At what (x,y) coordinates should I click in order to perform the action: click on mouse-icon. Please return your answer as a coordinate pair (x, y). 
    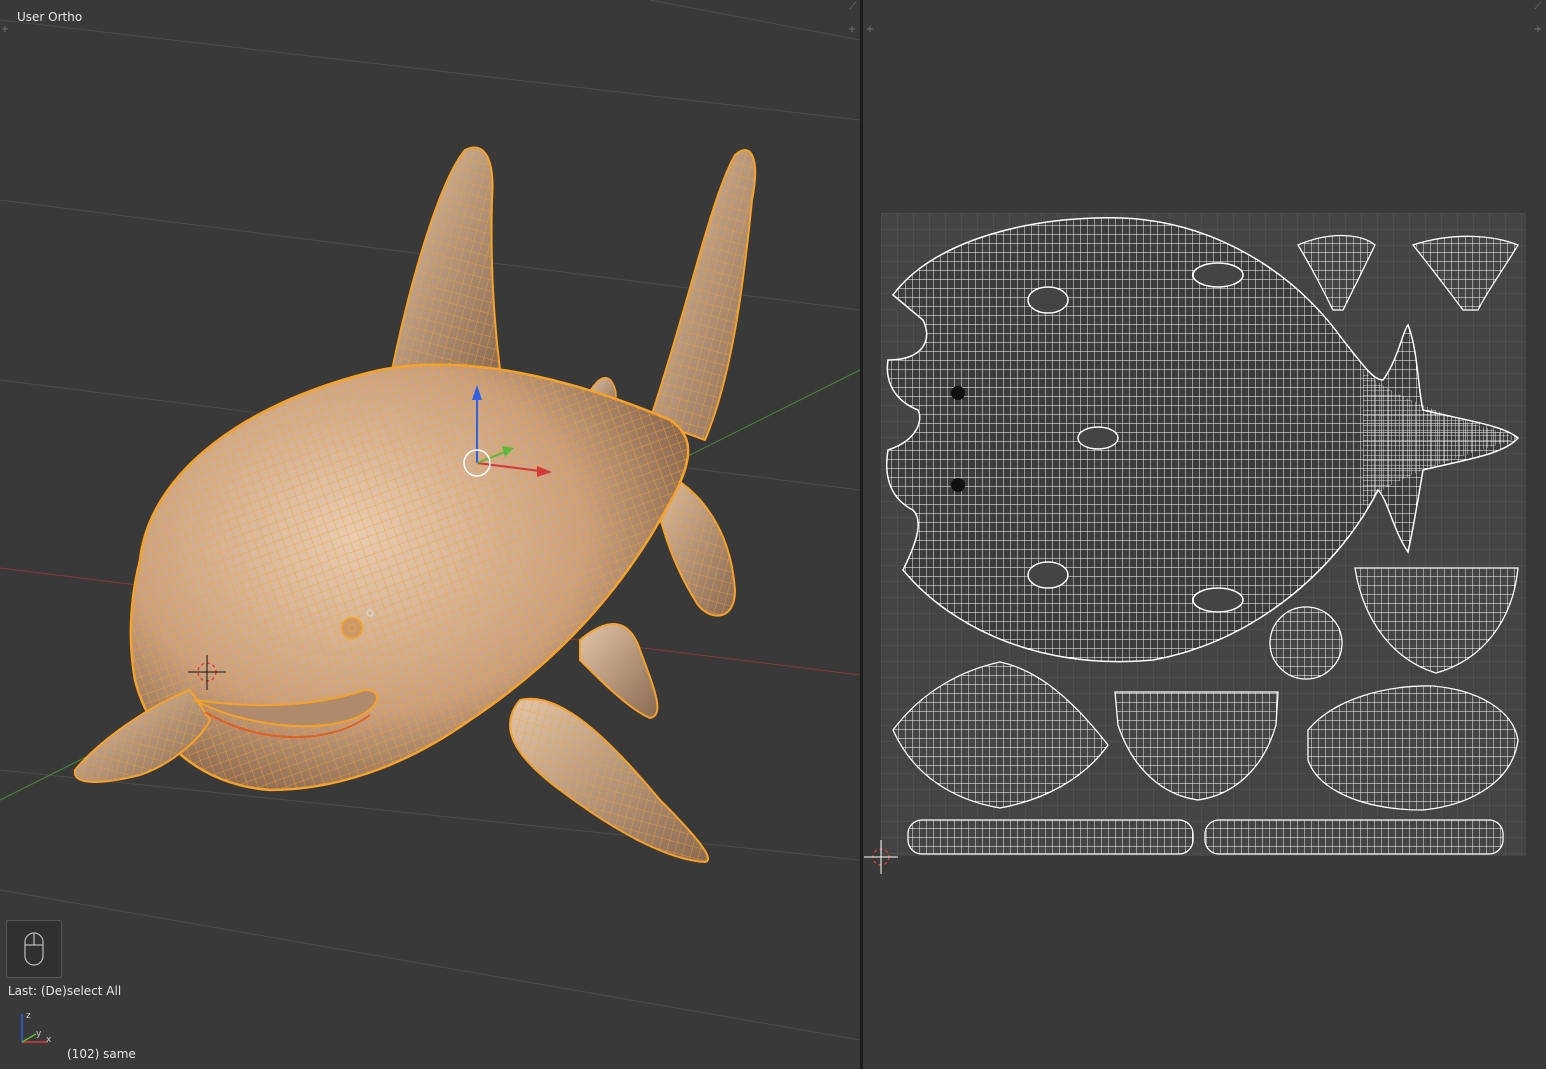
    Looking at the image, I should click on (34, 949).